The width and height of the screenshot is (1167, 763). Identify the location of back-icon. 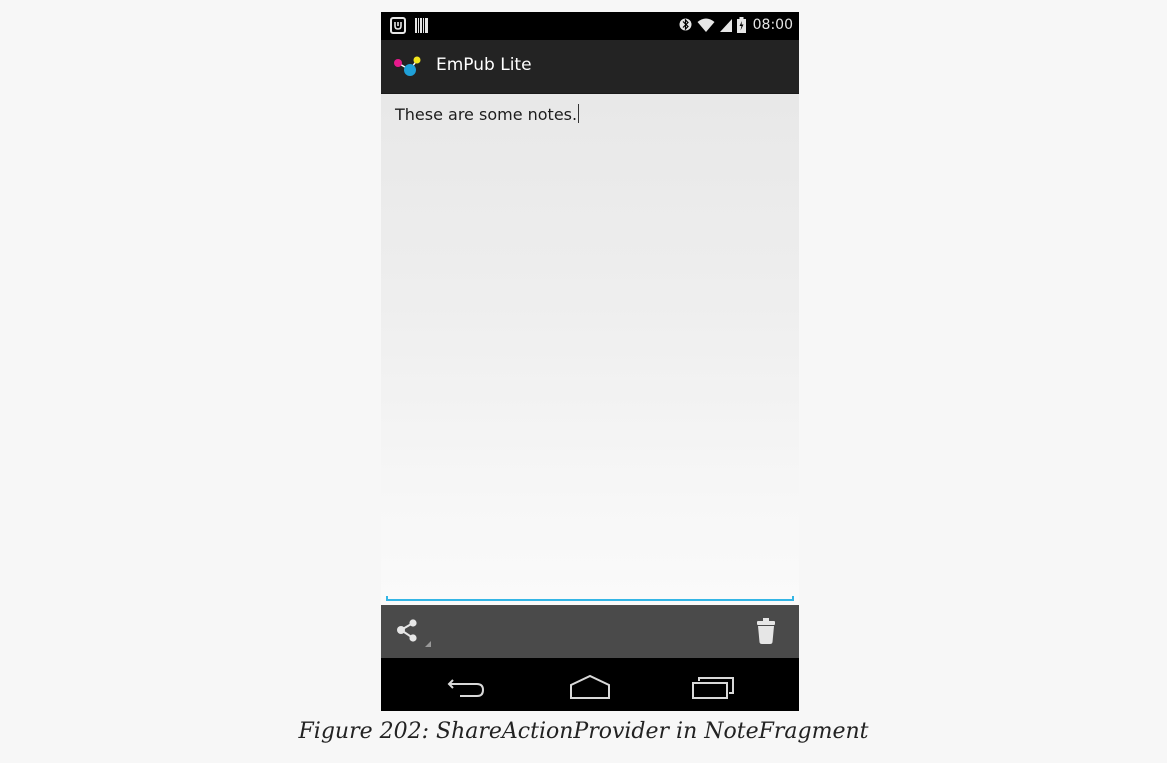
(468, 685).